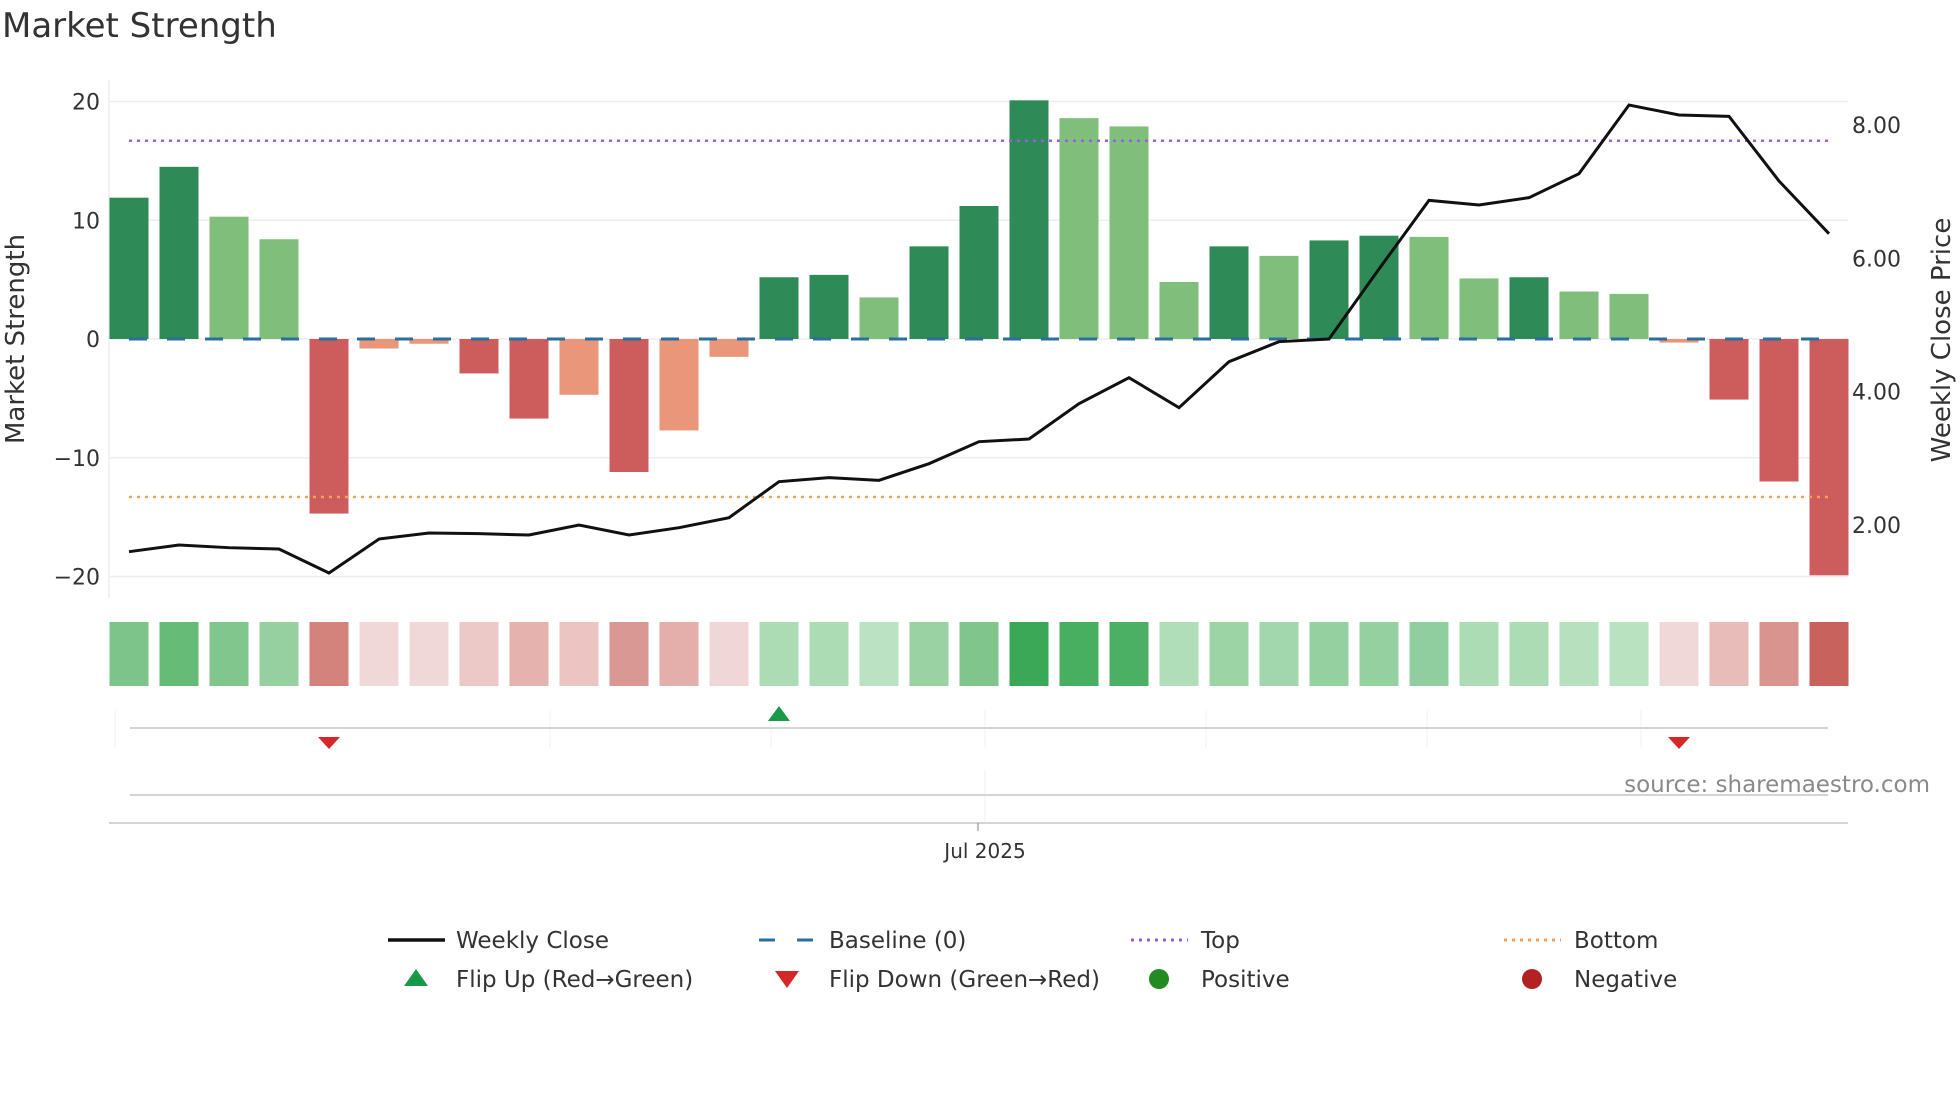 Image resolution: width=1960 pixels, height=1102 pixels. What do you see at coordinates (1942, 340) in the screenshot?
I see `y2-axis-title: Weekly Close Price` at bounding box center [1942, 340].